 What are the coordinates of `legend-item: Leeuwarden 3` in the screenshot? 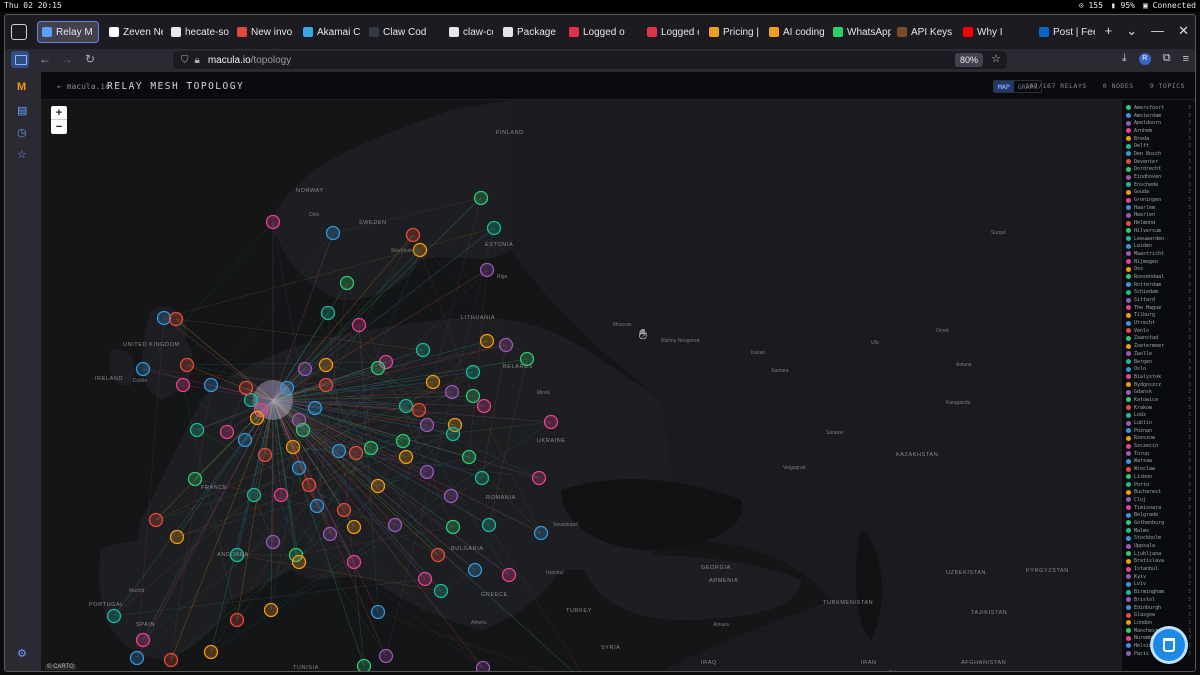 It's located at (1158, 239).